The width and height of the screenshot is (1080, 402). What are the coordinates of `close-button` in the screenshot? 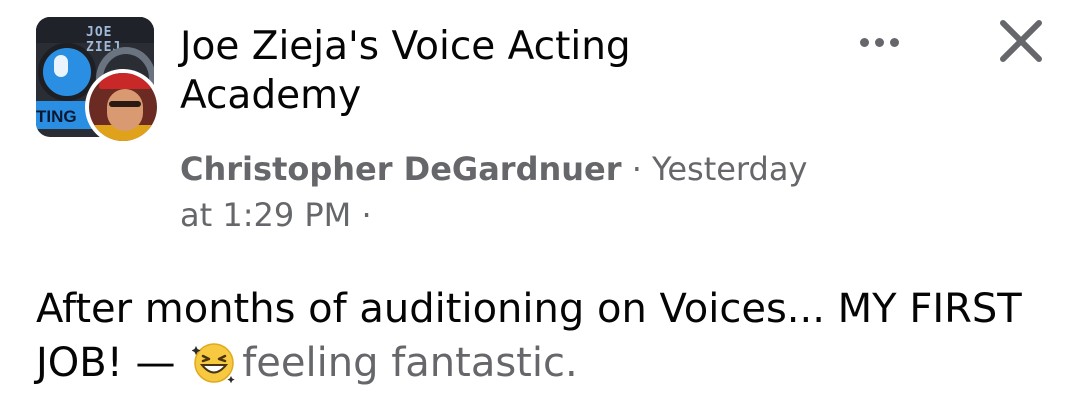 It's located at (1021, 41).